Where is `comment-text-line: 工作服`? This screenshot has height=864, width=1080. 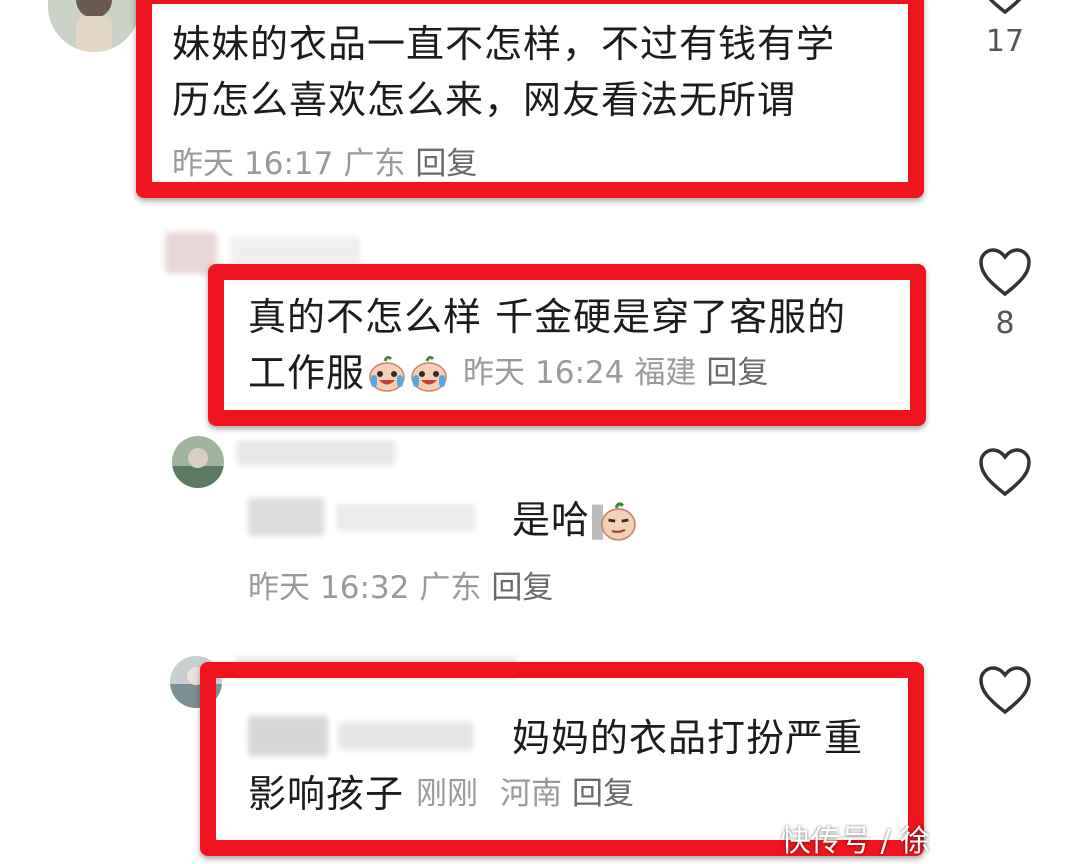 comment-text-line: 工作服 is located at coordinates (307, 373).